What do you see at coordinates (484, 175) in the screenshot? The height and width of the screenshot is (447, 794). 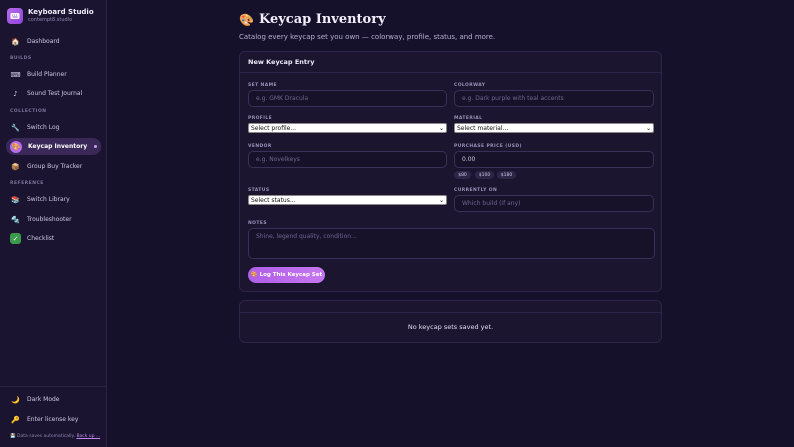 I see `price-chip-100: $100` at bounding box center [484, 175].